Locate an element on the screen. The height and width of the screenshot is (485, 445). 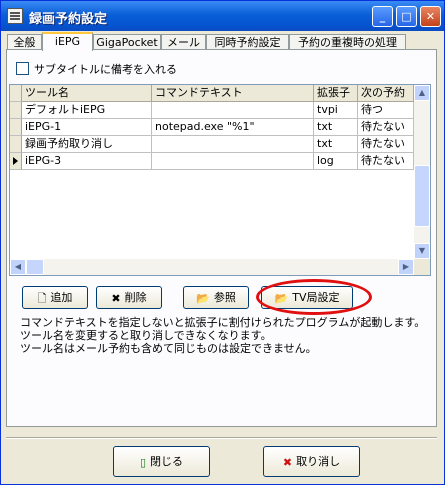
table-row: デフォルトiEPG tvpi 待つ is located at coordinates (220, 110).